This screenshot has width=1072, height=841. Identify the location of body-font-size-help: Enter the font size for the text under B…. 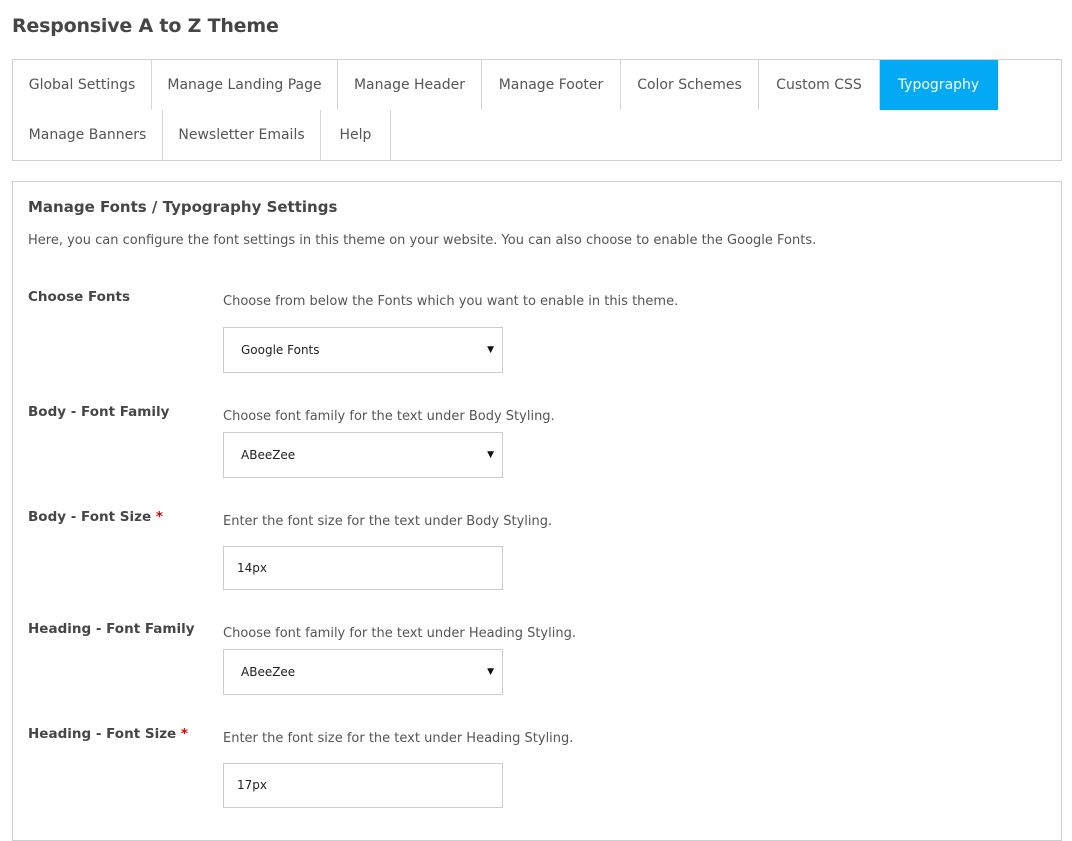
(388, 521).